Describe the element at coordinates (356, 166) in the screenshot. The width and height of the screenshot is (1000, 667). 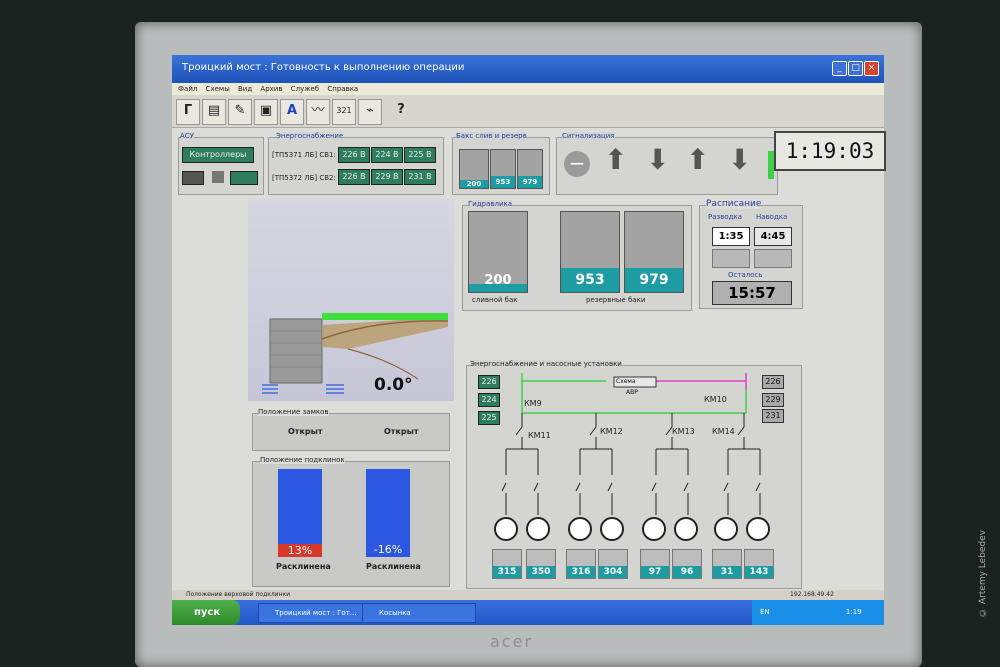
I see `energy-group` at that location.